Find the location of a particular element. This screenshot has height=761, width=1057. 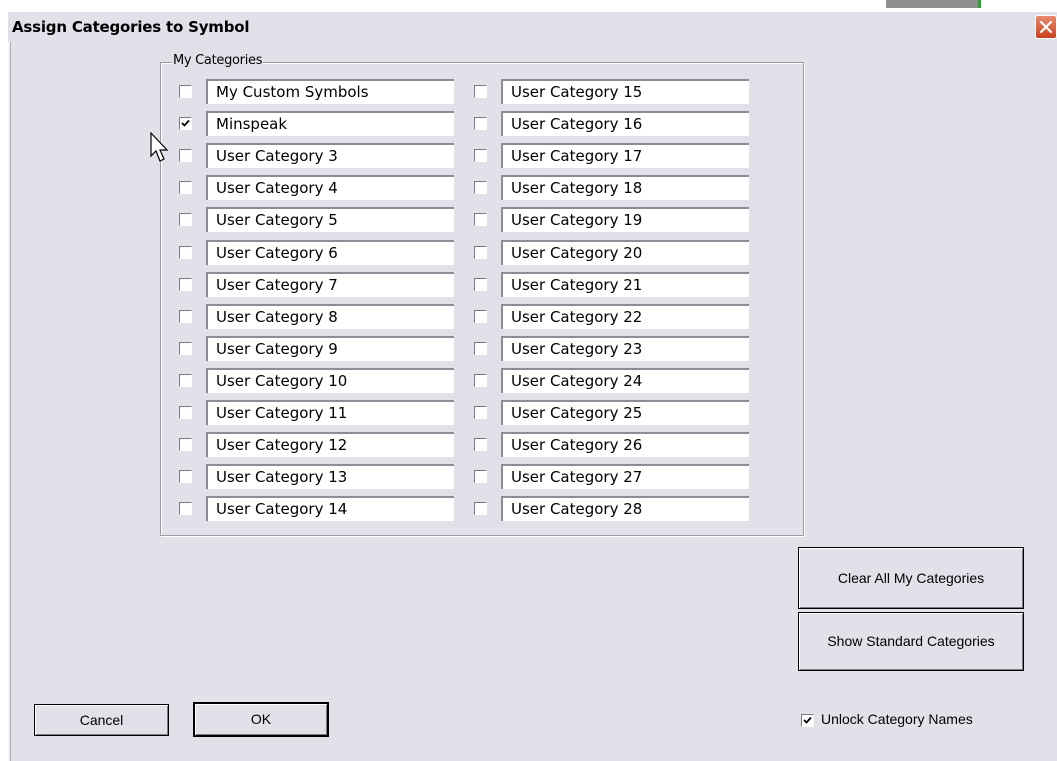

clear-all-categories-button: Clear All My Categories is located at coordinates (911, 578).